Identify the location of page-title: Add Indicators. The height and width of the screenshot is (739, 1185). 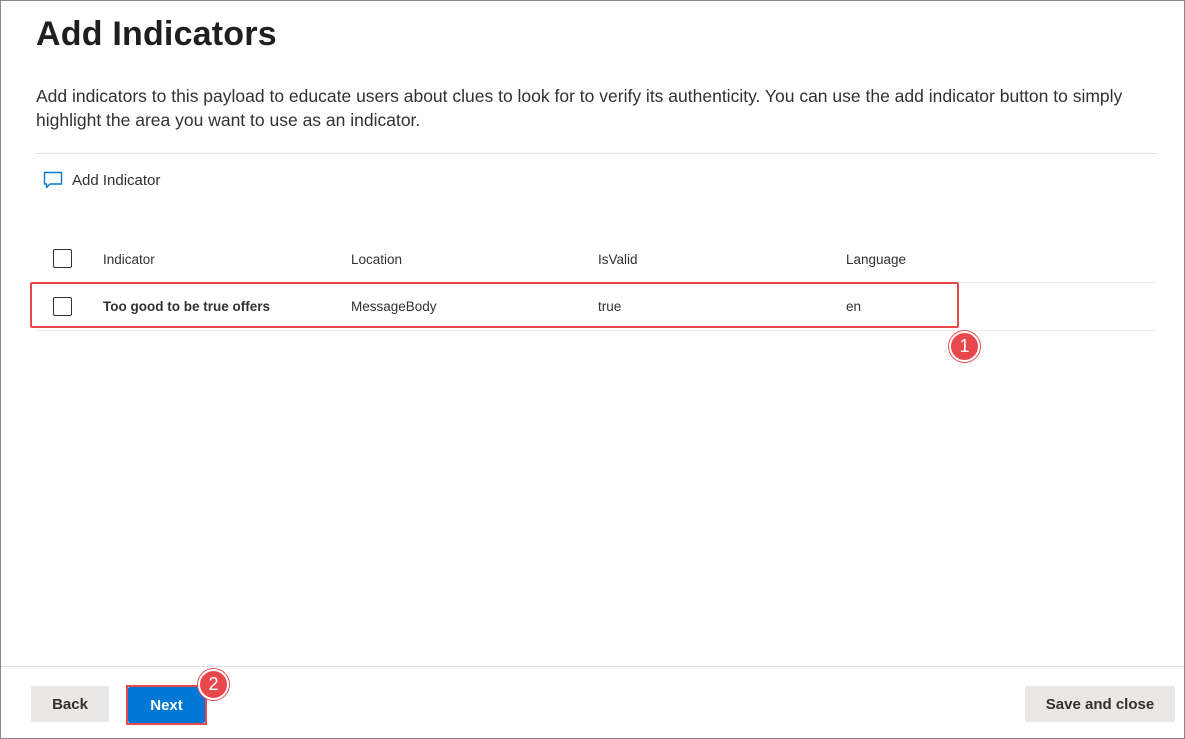
(156, 34).